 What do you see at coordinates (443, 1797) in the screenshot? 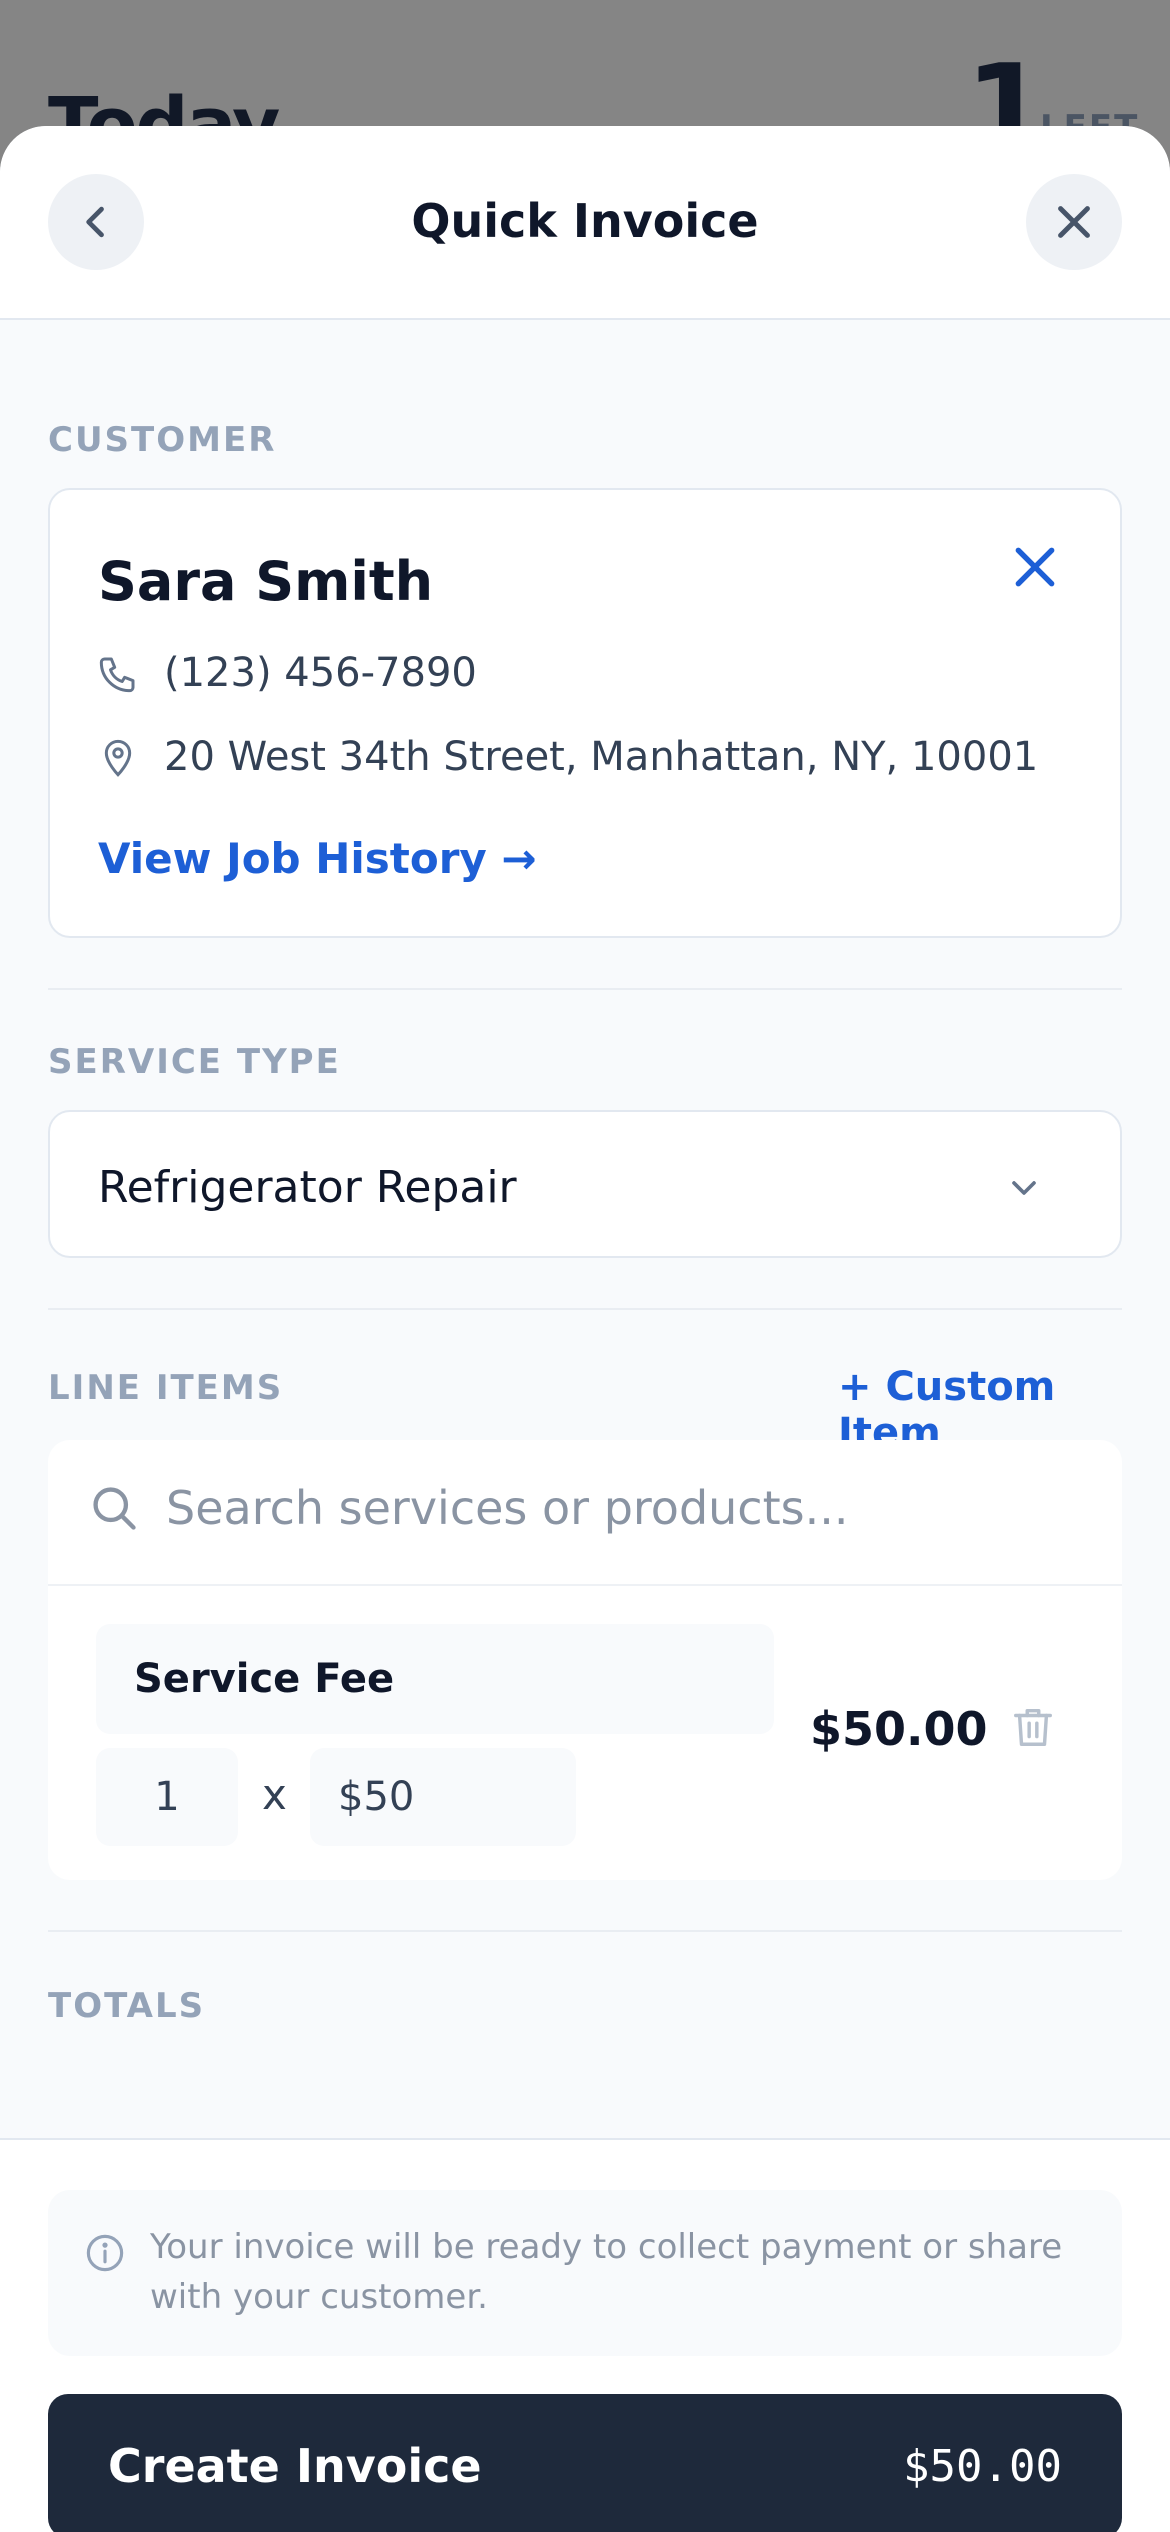
I see `line-item-price-field: $50` at bounding box center [443, 1797].